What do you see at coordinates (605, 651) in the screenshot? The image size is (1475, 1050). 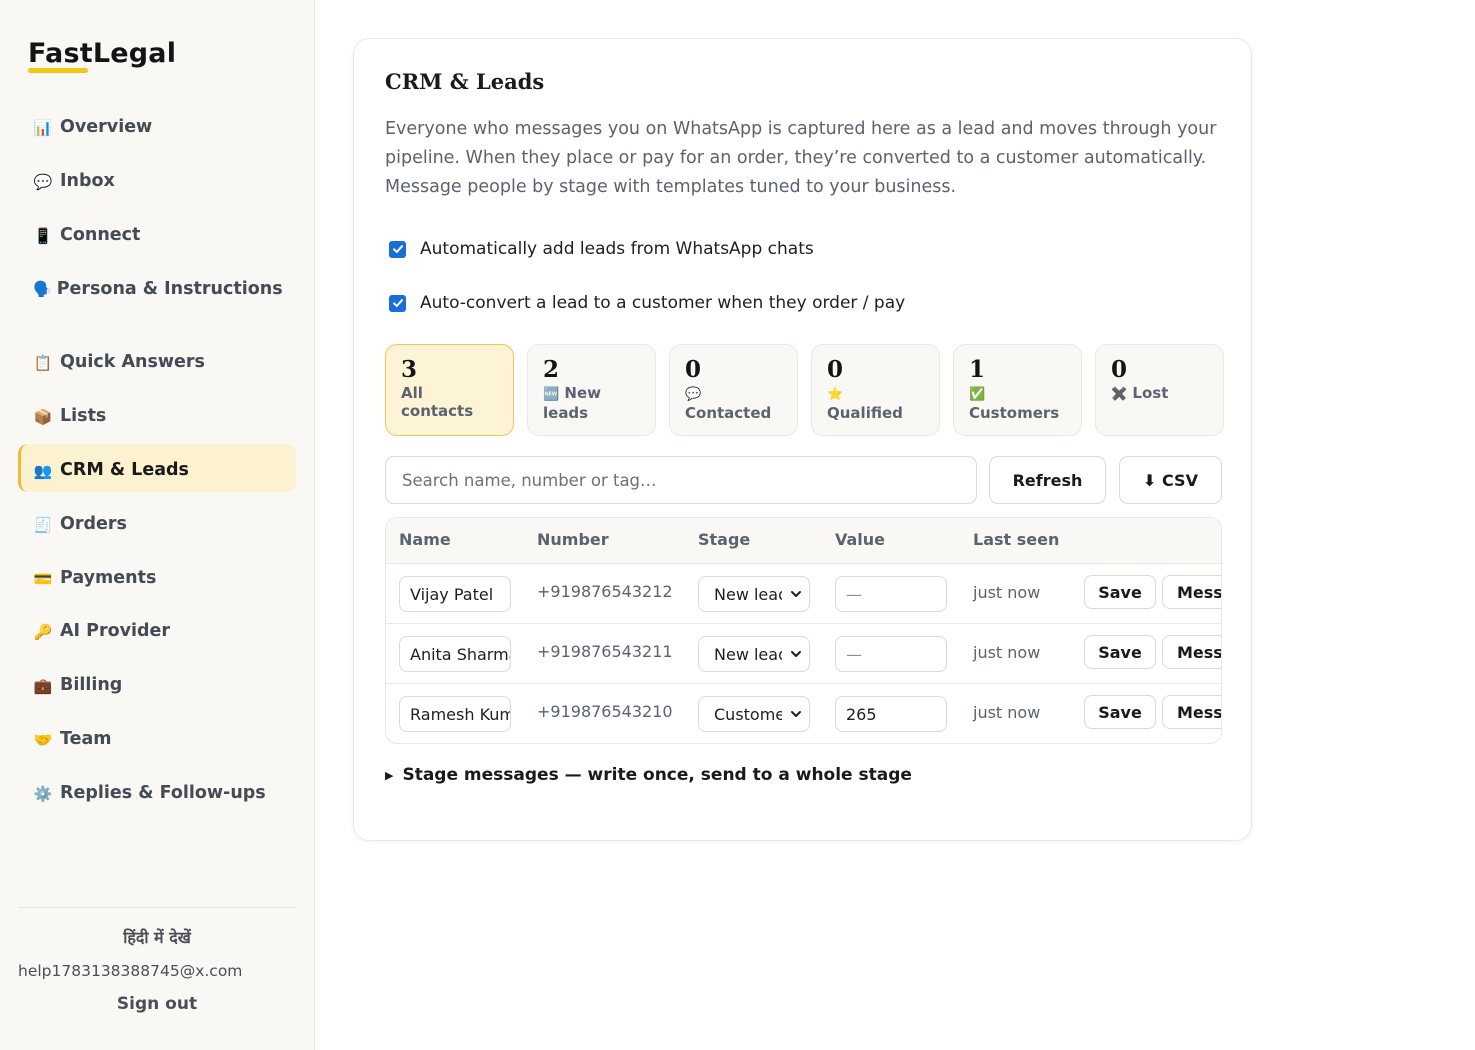 I see `phone-number: +919876543211` at bounding box center [605, 651].